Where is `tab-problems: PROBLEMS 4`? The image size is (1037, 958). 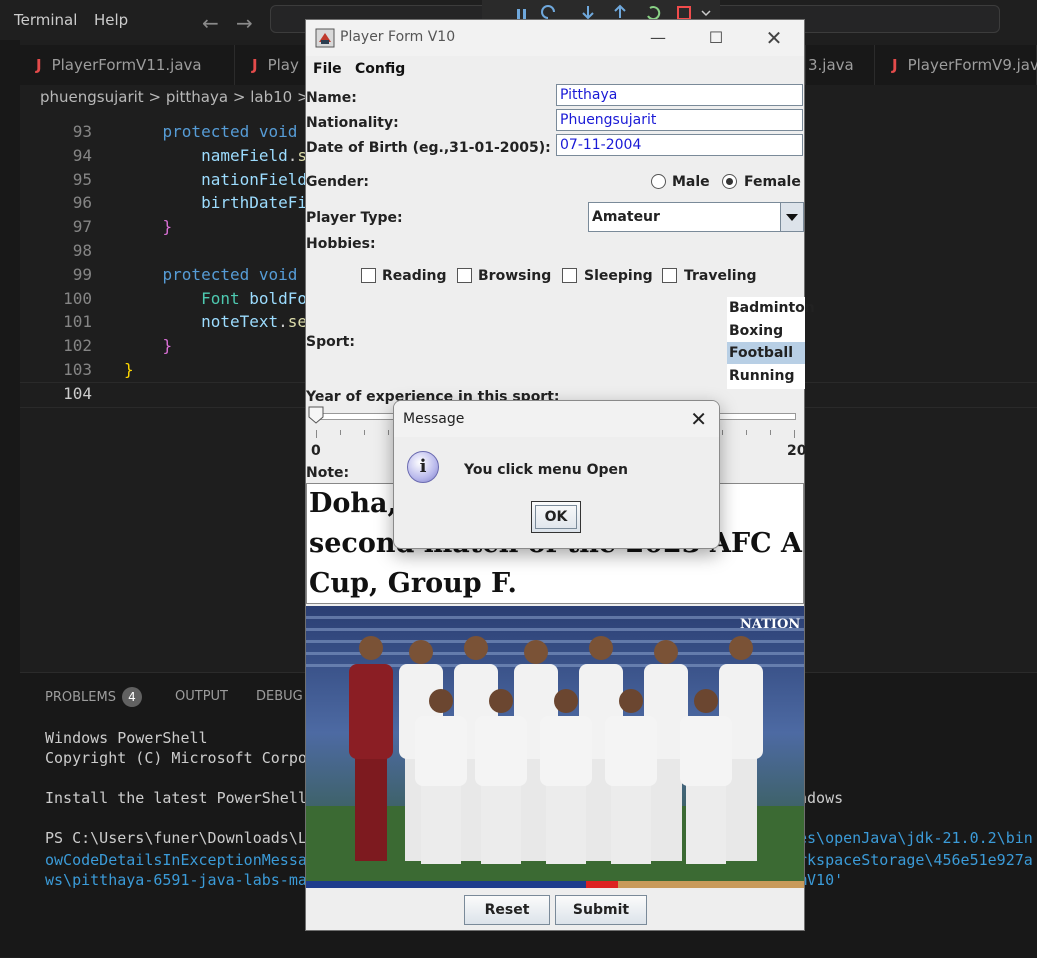
tab-problems: PROBLEMS 4 is located at coordinates (93, 697).